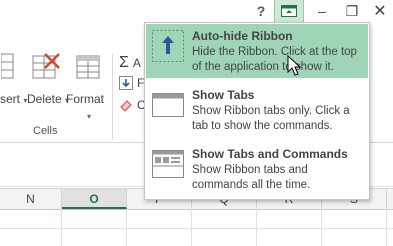 Image resolution: width=393 pixels, height=246 pixels. I want to click on group-separator, so click(112, 97).